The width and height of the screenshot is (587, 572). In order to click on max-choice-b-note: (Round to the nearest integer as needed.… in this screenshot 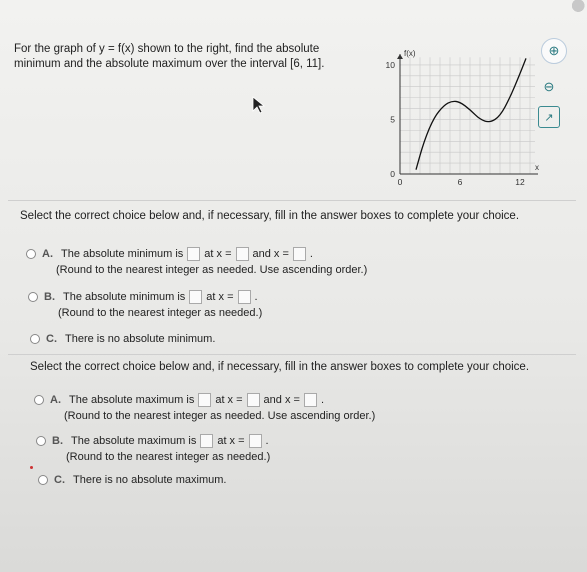, I will do `click(168, 457)`.